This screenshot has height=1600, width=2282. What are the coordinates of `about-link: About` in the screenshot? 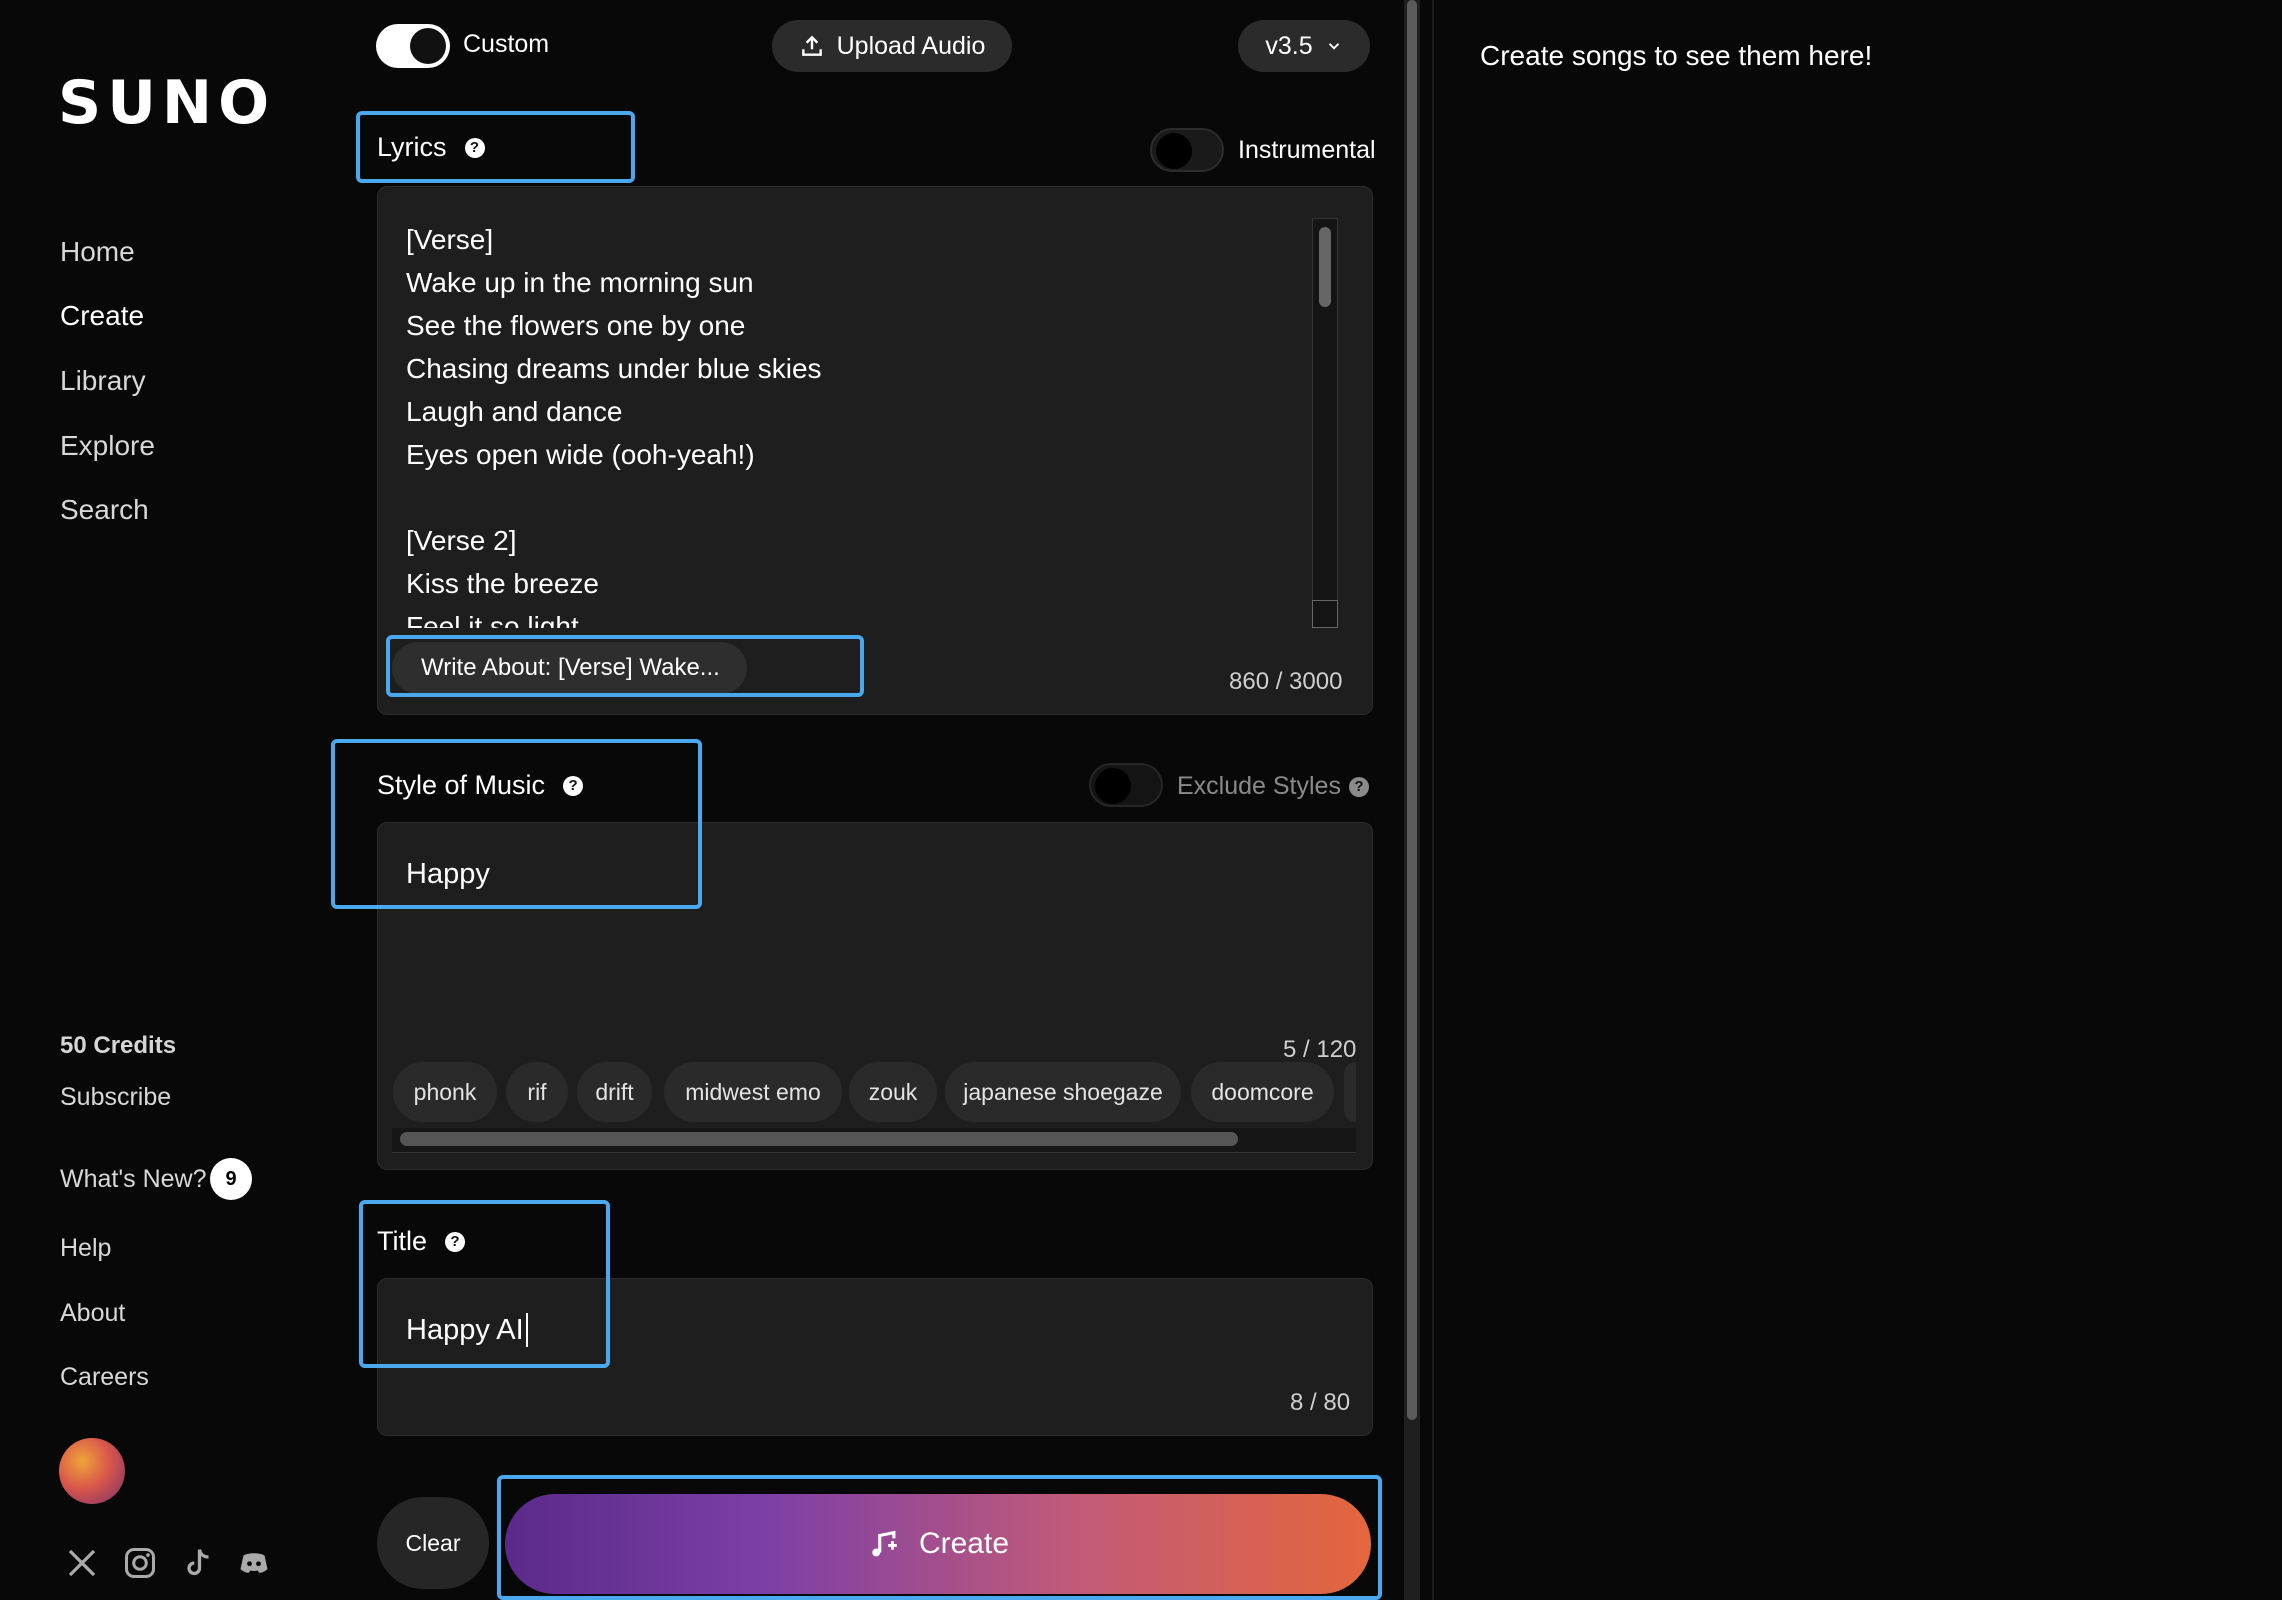 It's located at (92, 1313).